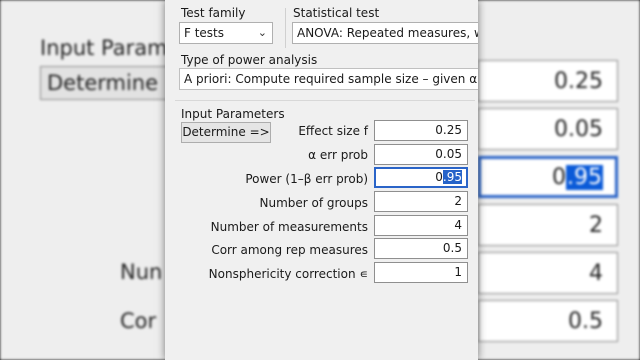 The height and width of the screenshot is (360, 640). I want to click on background-value: 0.05, so click(578, 129).